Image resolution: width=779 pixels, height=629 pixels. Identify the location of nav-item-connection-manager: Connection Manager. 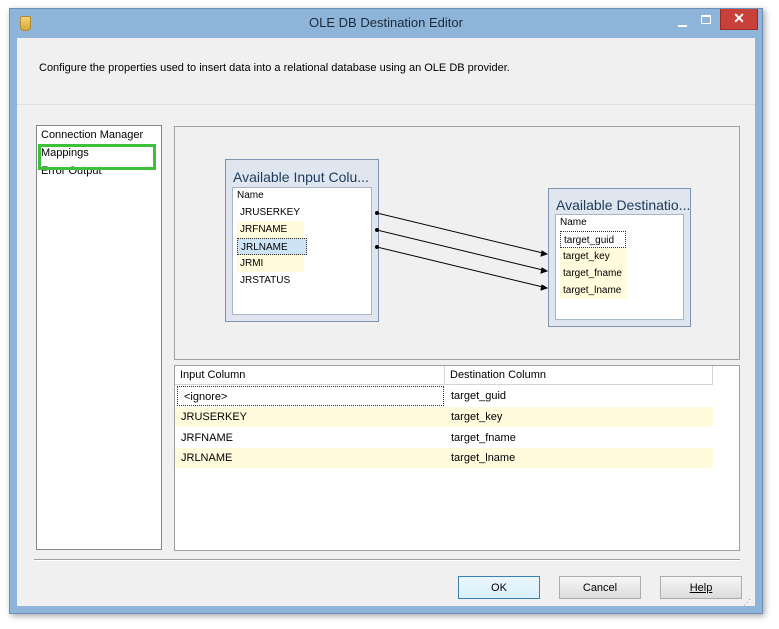
(92, 135).